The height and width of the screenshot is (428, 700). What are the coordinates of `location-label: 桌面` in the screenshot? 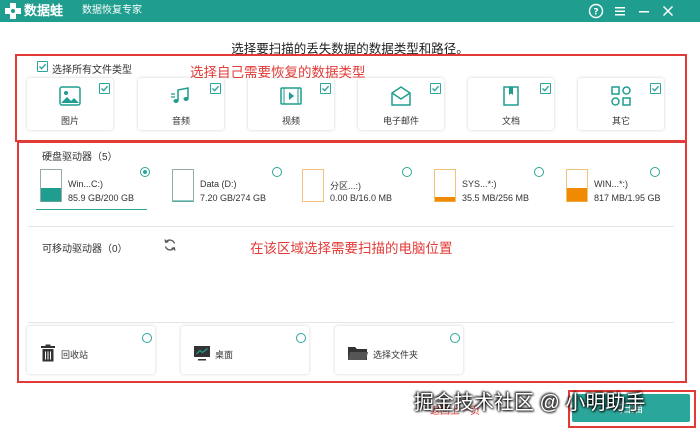 It's located at (224, 355).